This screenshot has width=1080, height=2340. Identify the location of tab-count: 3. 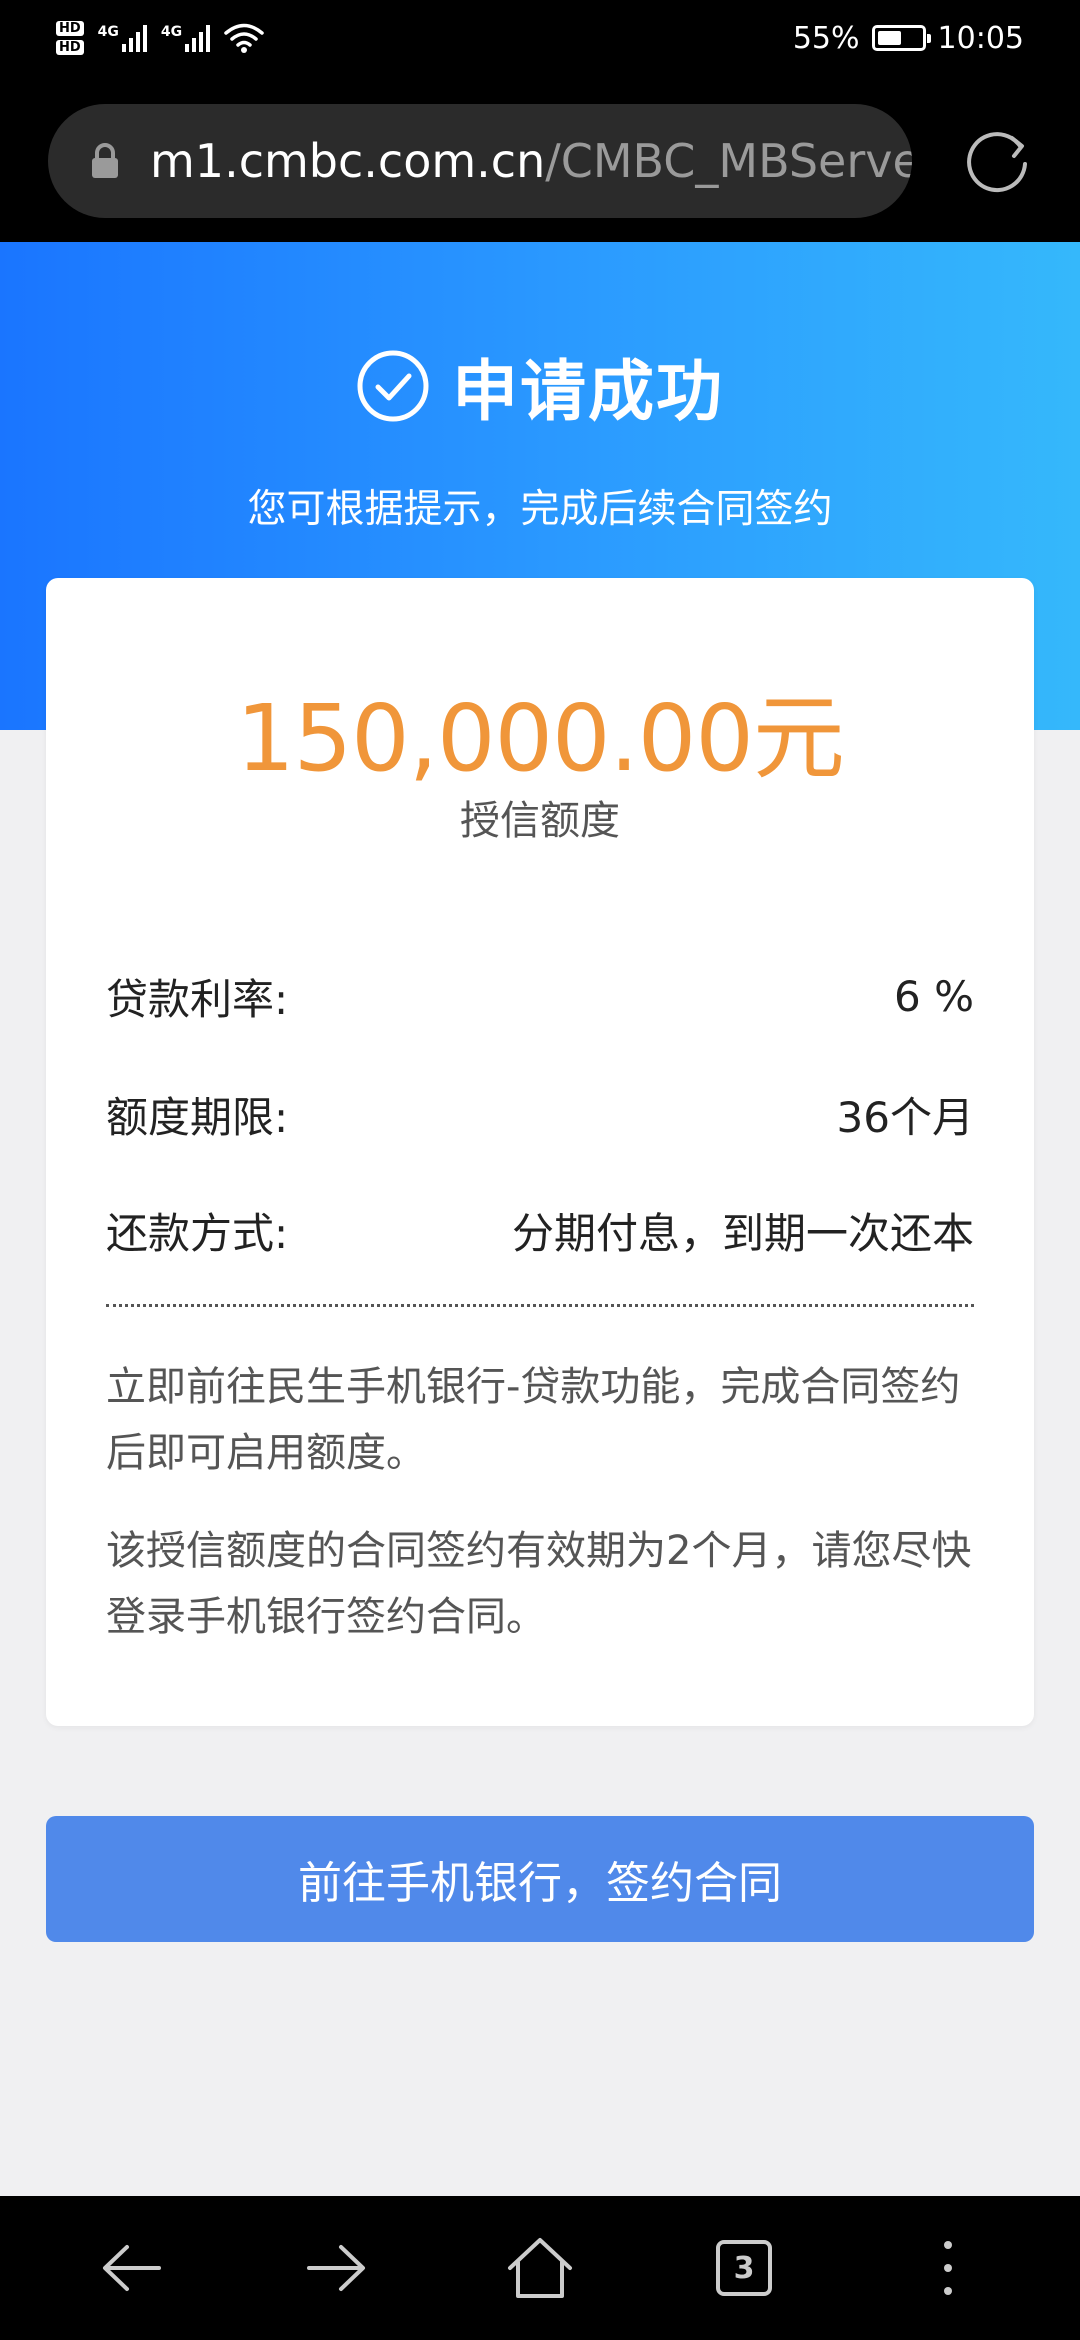
(744, 2268).